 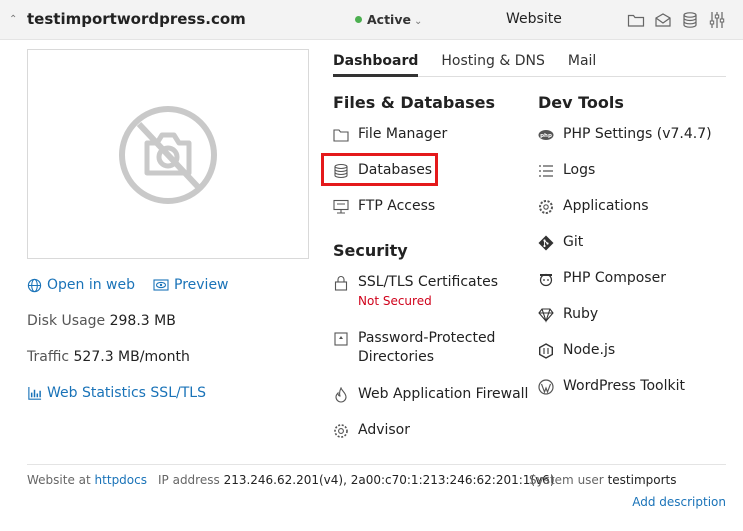 I want to click on php-icon: php, so click(x=546, y=135).